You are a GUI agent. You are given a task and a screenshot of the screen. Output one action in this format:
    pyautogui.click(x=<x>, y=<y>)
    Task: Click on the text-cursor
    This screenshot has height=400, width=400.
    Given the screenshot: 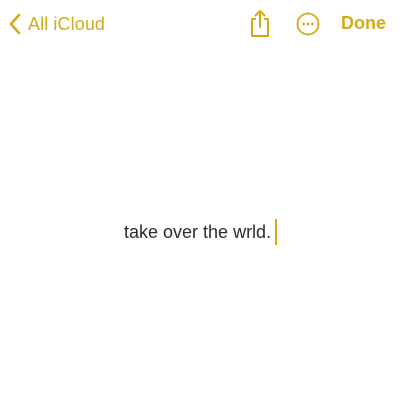 What is the action you would take?
    pyautogui.click(x=276, y=232)
    